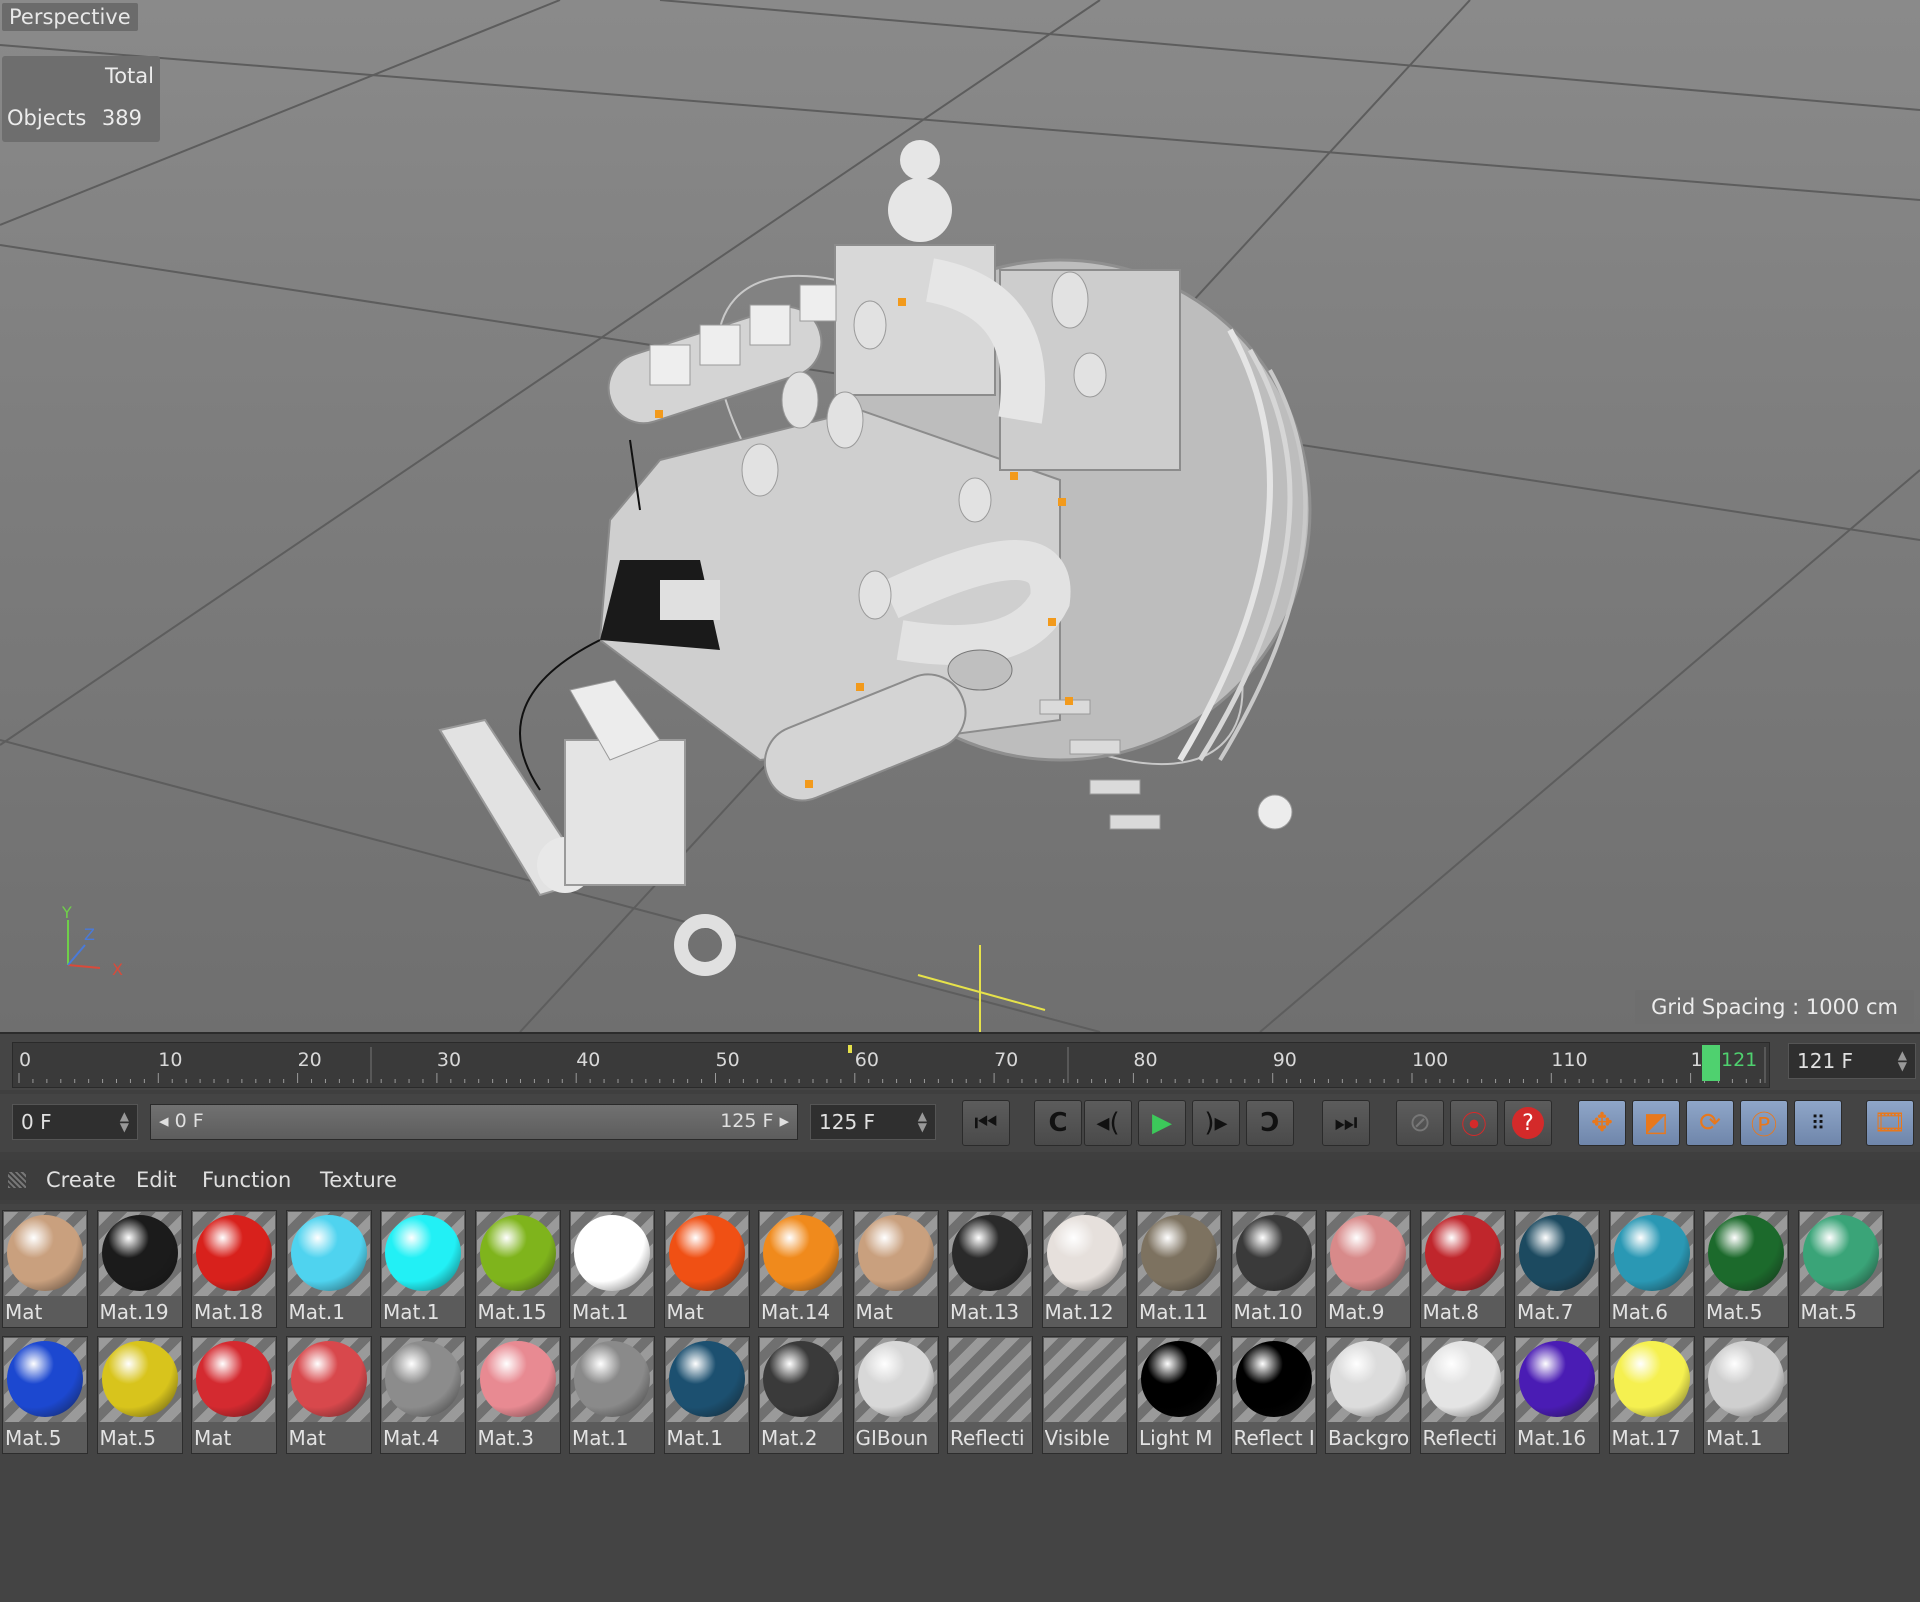 This screenshot has width=1920, height=1602. I want to click on menu-edit: Edit, so click(156, 1180).